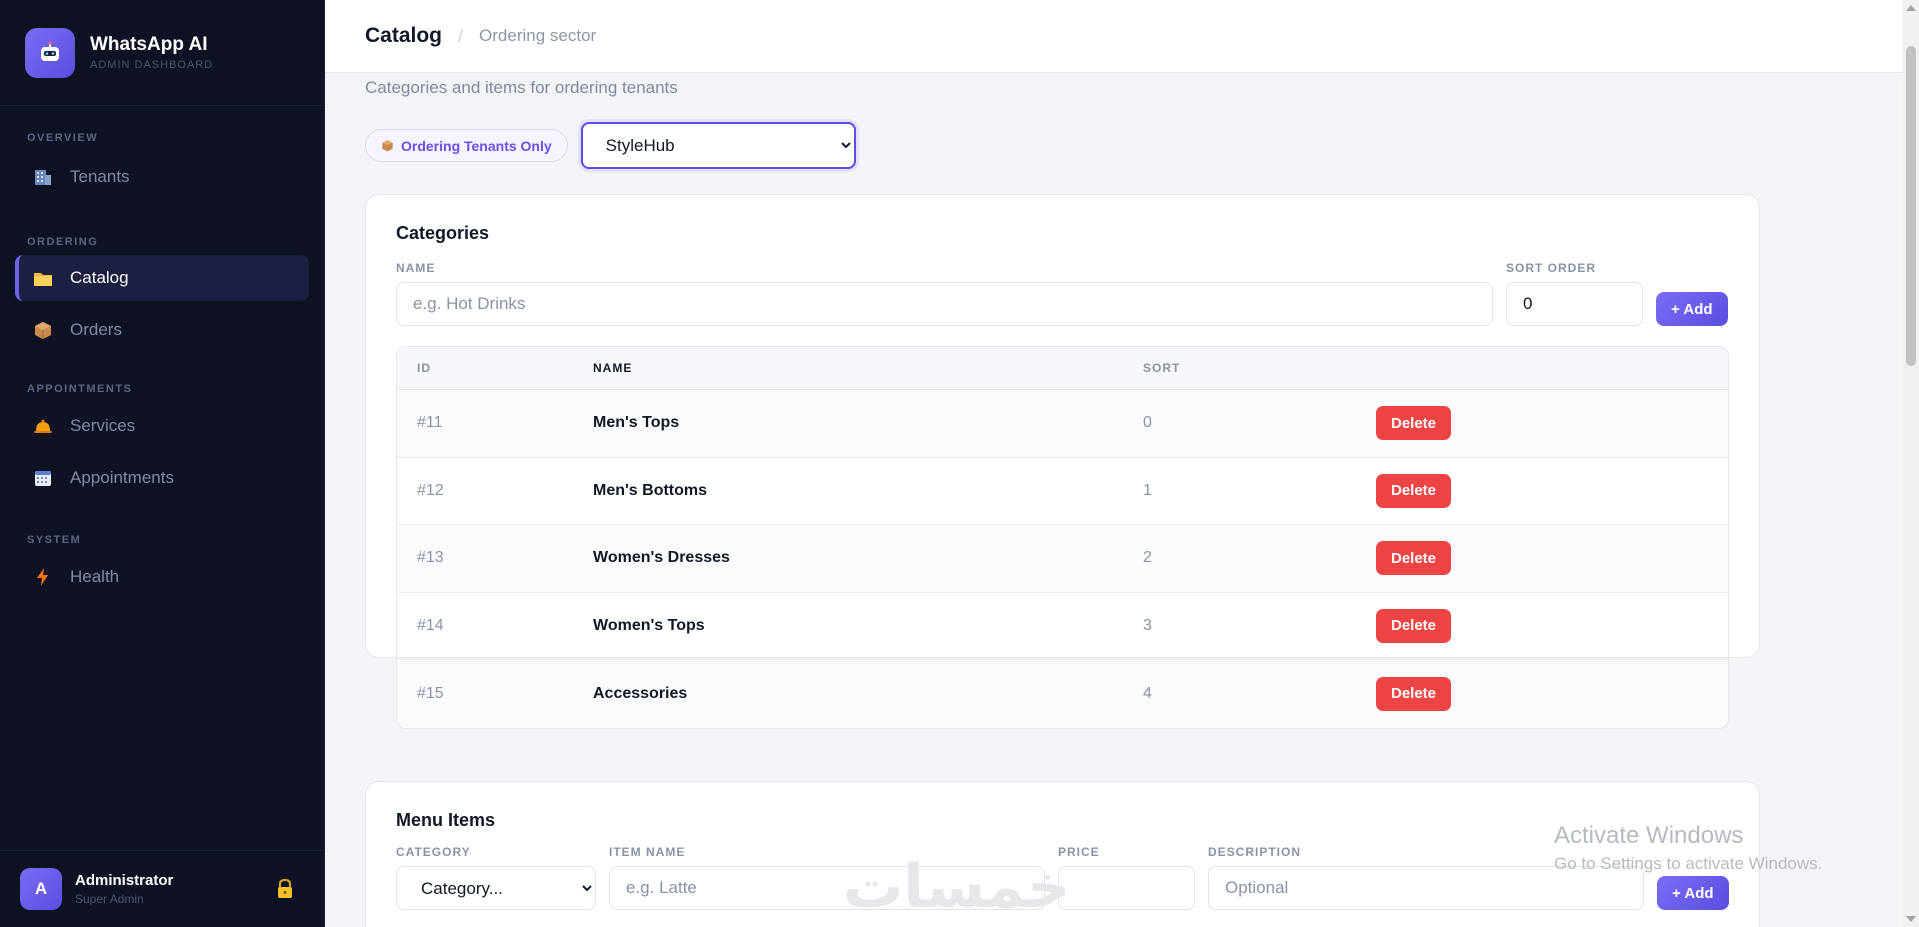 Image resolution: width=1919 pixels, height=927 pixels. Describe the element at coordinates (613, 368) in the screenshot. I see `column-header-name: NAME` at that location.